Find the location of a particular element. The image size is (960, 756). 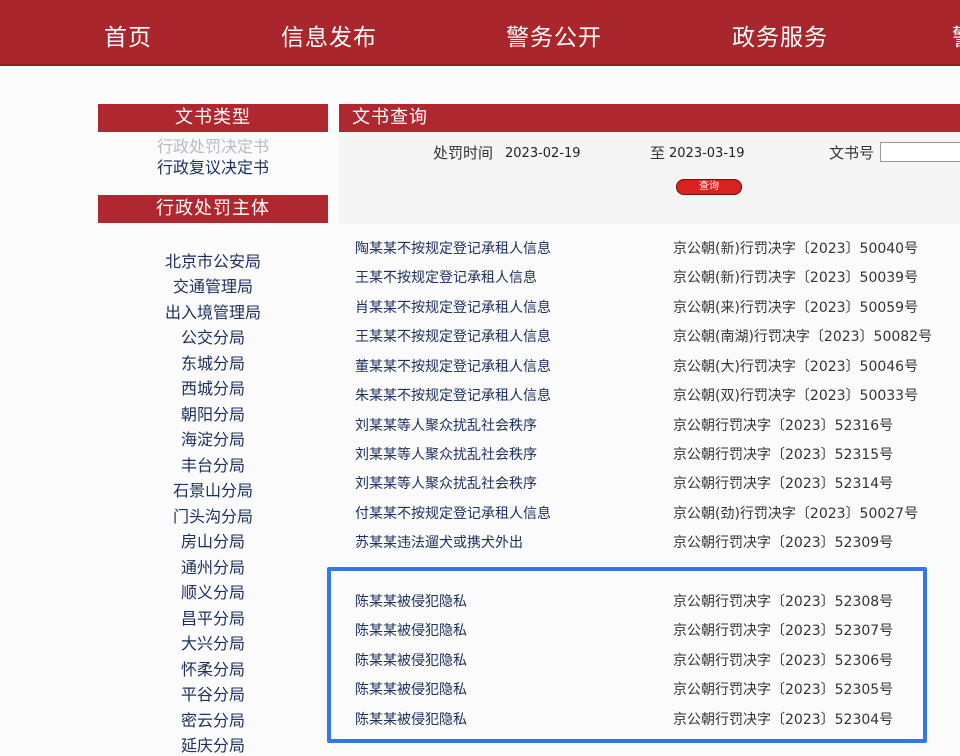

agency-item: 顺义分局 is located at coordinates (213, 591).